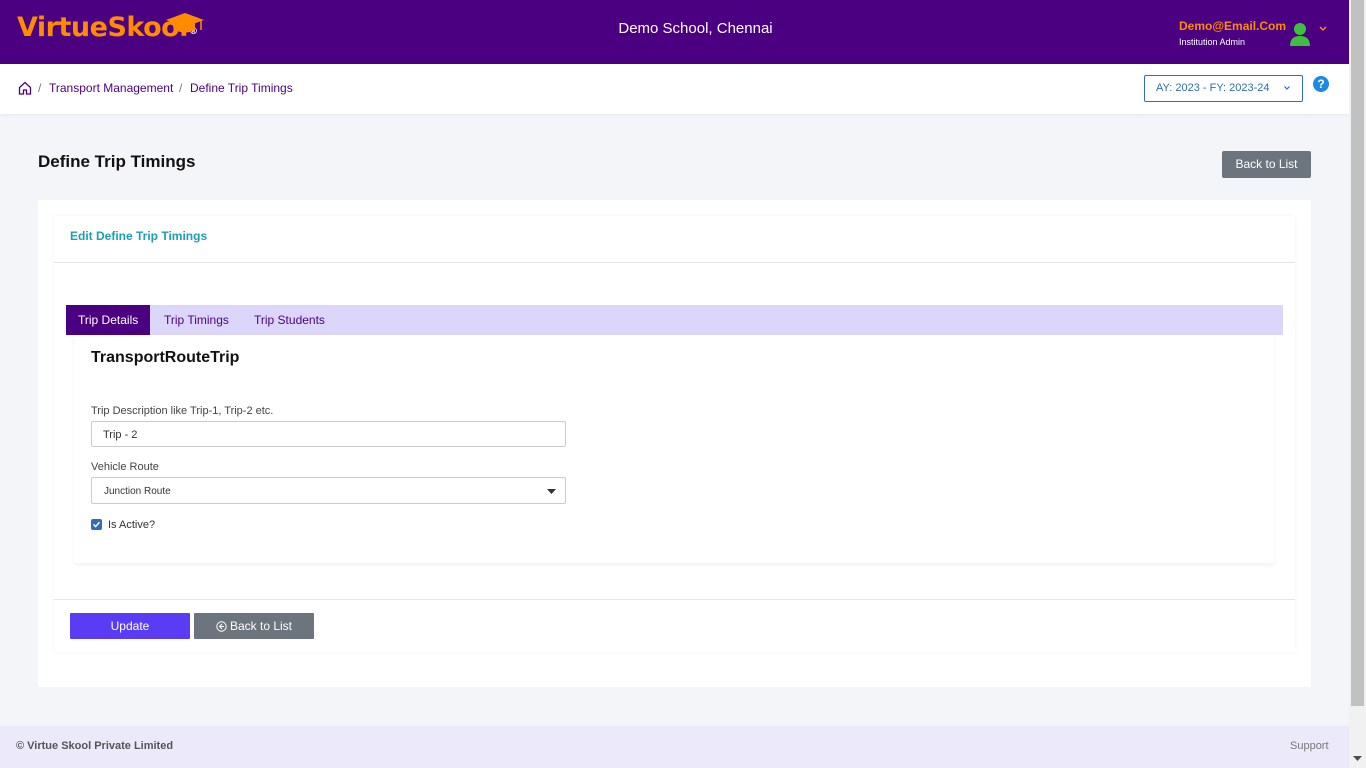  I want to click on trip-description-input: Trip - 2, so click(328, 434).